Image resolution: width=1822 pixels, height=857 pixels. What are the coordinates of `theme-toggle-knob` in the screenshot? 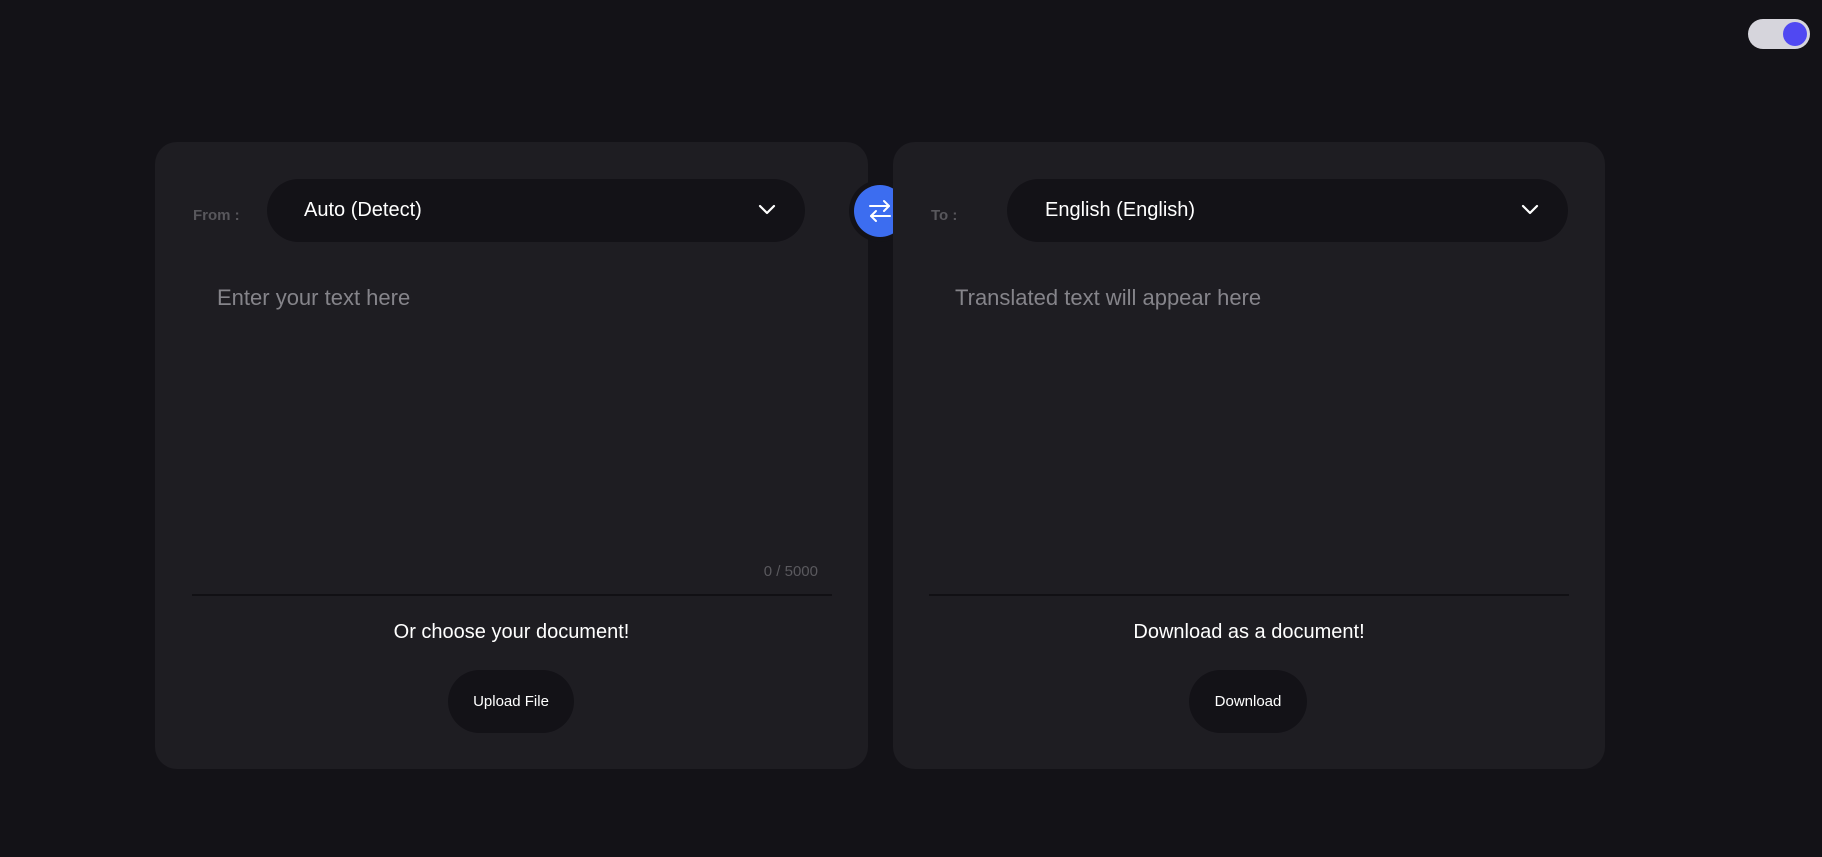 It's located at (1795, 34).